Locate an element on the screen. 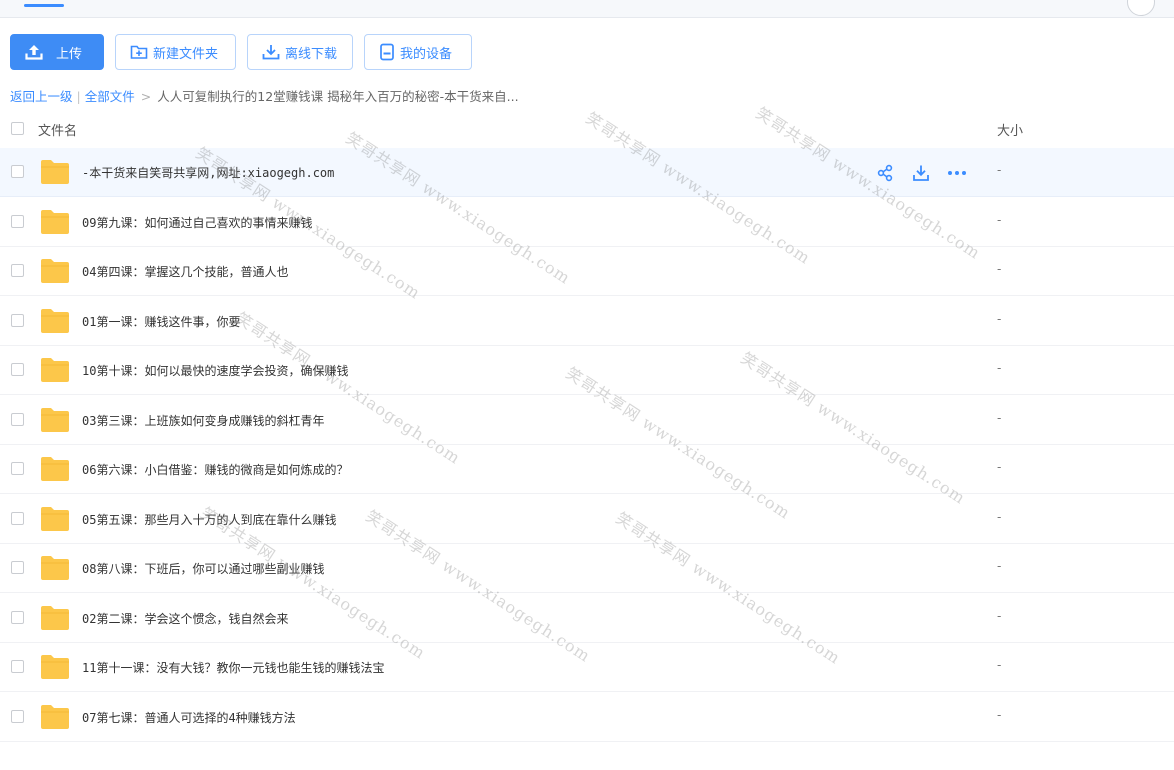  my-devices-label: 我的设备 is located at coordinates (426, 54).